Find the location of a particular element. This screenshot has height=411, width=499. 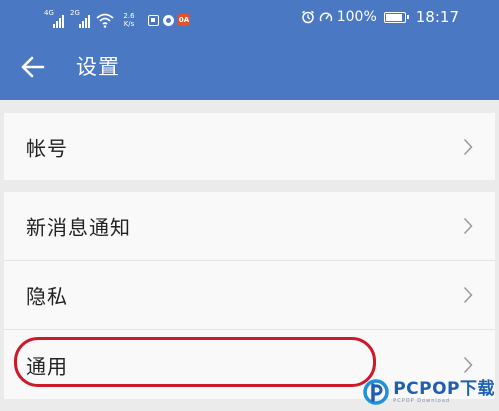

back-arrow-icon is located at coordinates (33, 67).